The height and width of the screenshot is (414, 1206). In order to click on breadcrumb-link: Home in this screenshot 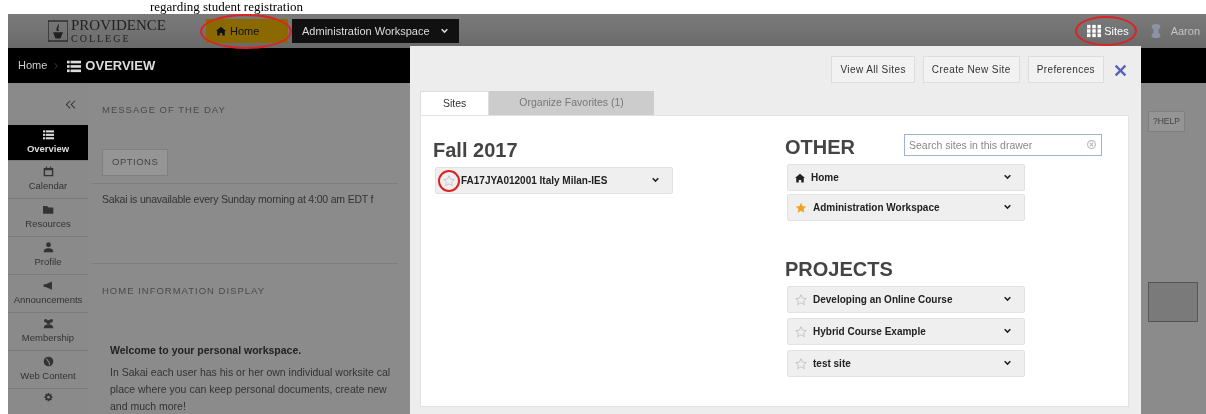, I will do `click(33, 65)`.